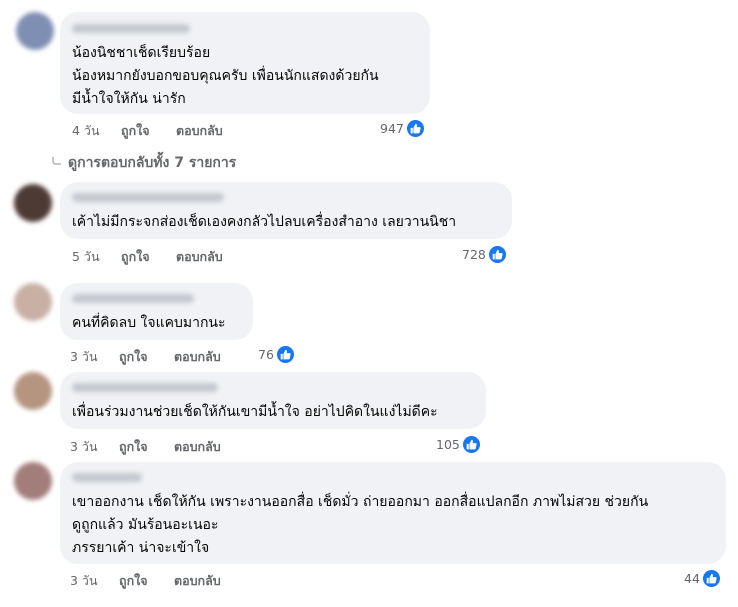 This screenshot has width=738, height=607. I want to click on comment-timestamp: 4 วัน, so click(86, 131).